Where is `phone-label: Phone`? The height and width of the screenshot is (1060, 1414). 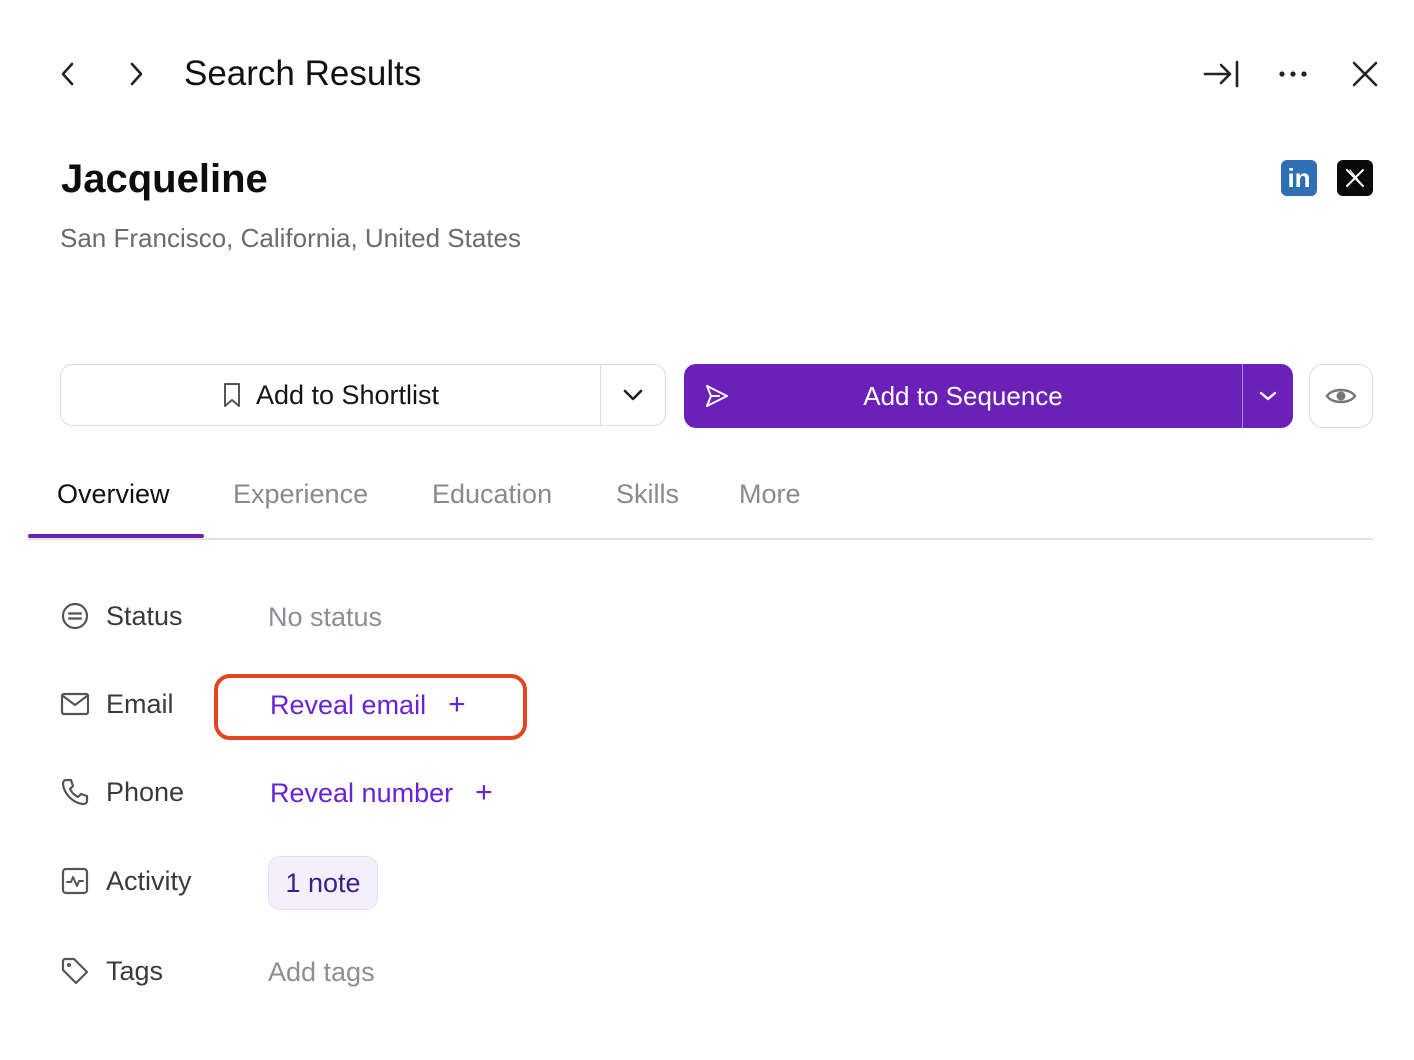 phone-label: Phone is located at coordinates (145, 792).